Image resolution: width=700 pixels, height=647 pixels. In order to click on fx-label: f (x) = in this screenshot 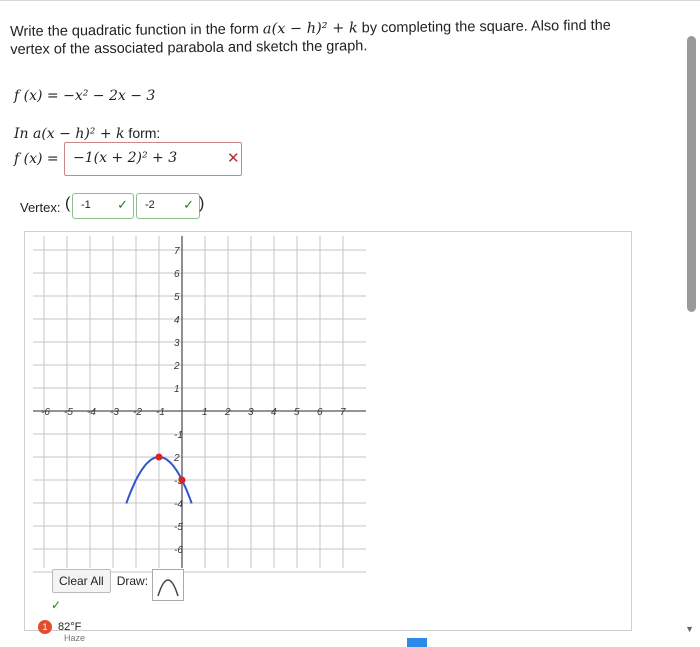, I will do `click(36, 159)`.